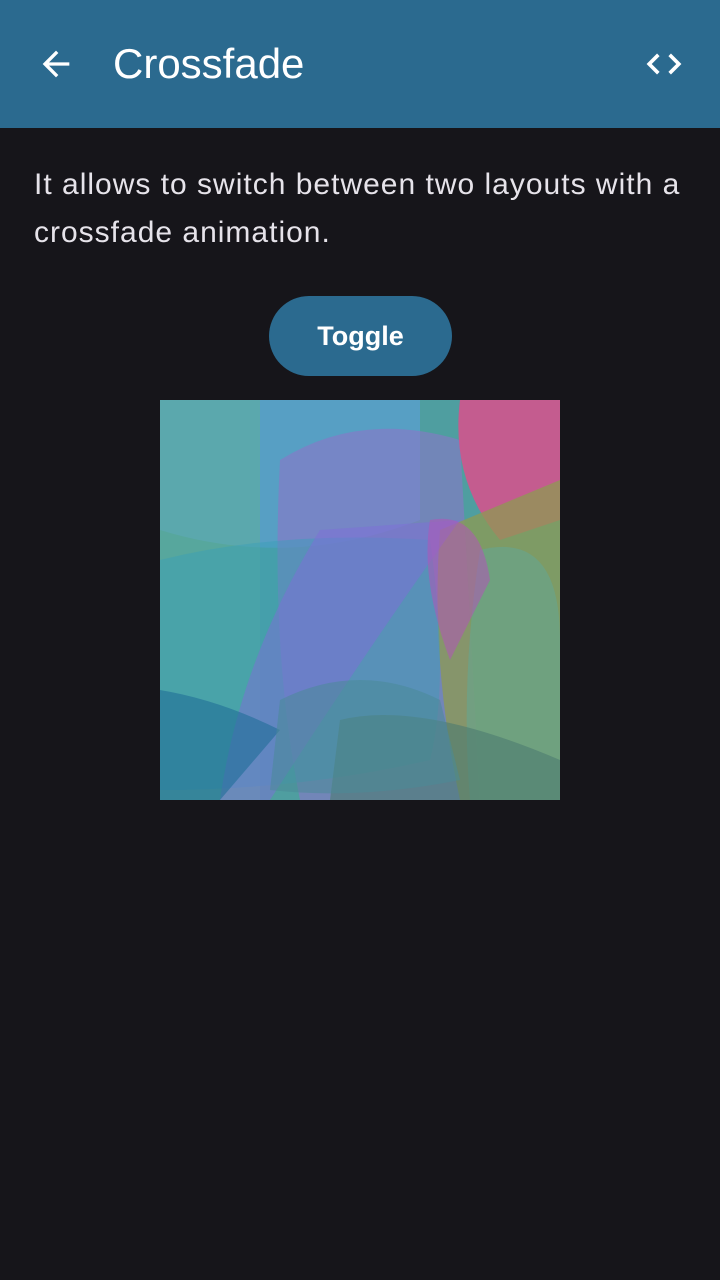  What do you see at coordinates (360, 336) in the screenshot?
I see `toggle-button: Toggle` at bounding box center [360, 336].